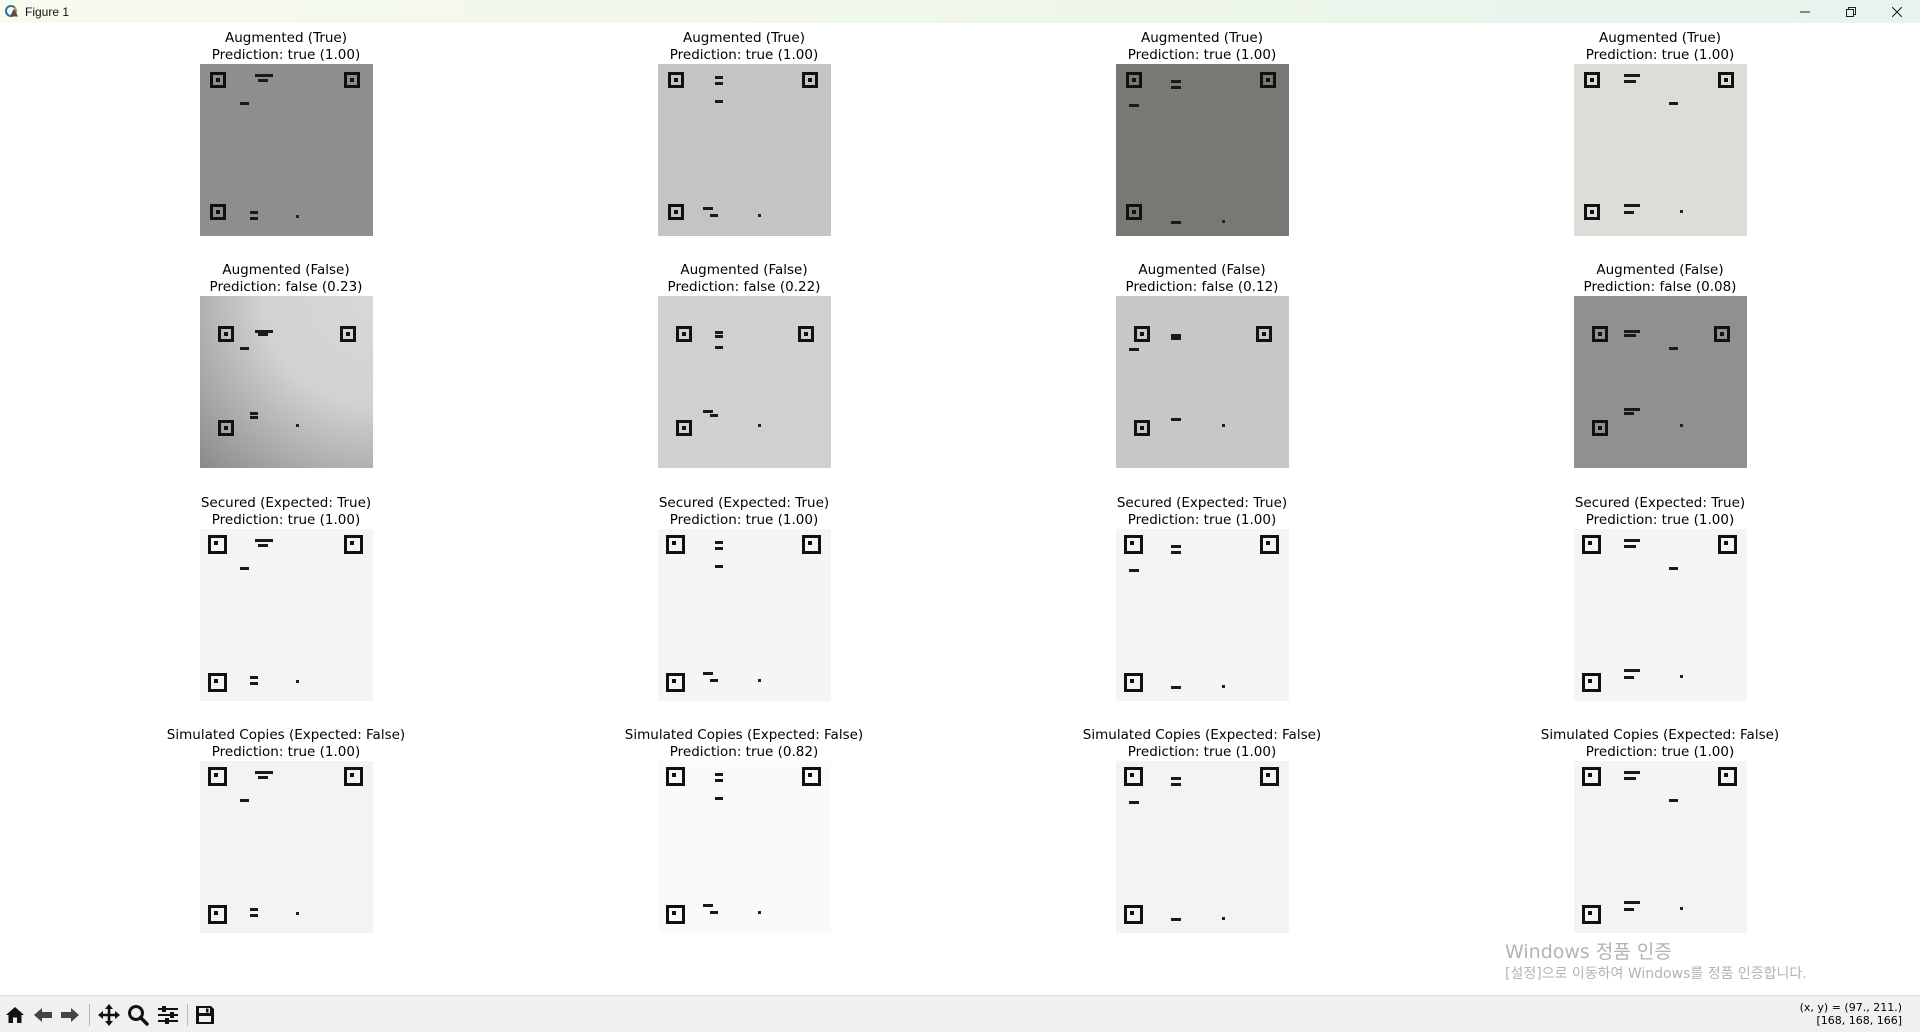 Image resolution: width=1920 pixels, height=1032 pixels. What do you see at coordinates (1202, 503) in the screenshot?
I see `subplot-title: Secured (Expected: True)` at bounding box center [1202, 503].